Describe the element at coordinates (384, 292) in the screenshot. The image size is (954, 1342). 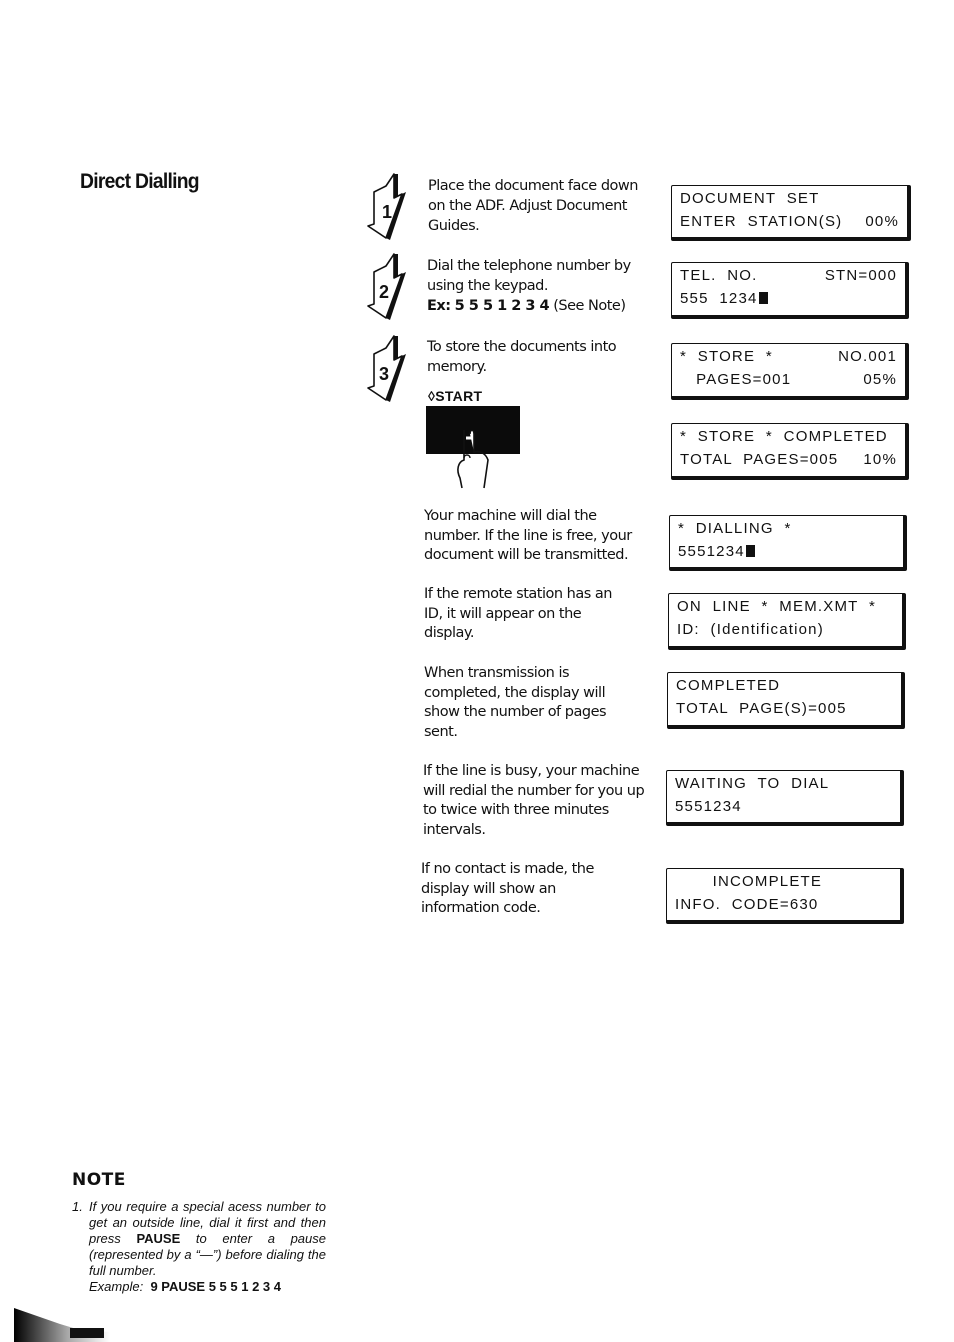
I see `step-2-number: 2` at that location.